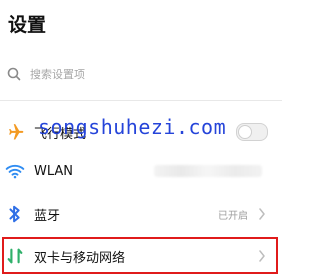 The width and height of the screenshot is (320, 278). What do you see at coordinates (27, 25) in the screenshot?
I see `page-title: 设置` at bounding box center [27, 25].